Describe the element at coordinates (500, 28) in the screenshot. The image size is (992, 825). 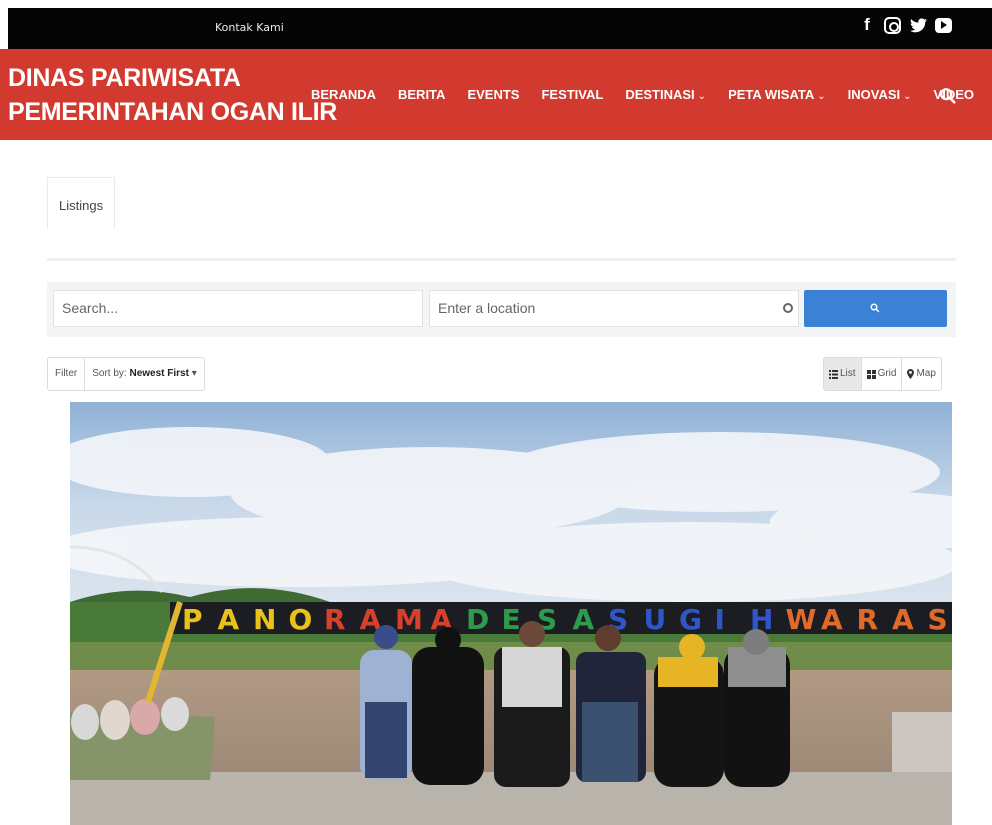
I see `top-bar: Kontak Kami f` at that location.